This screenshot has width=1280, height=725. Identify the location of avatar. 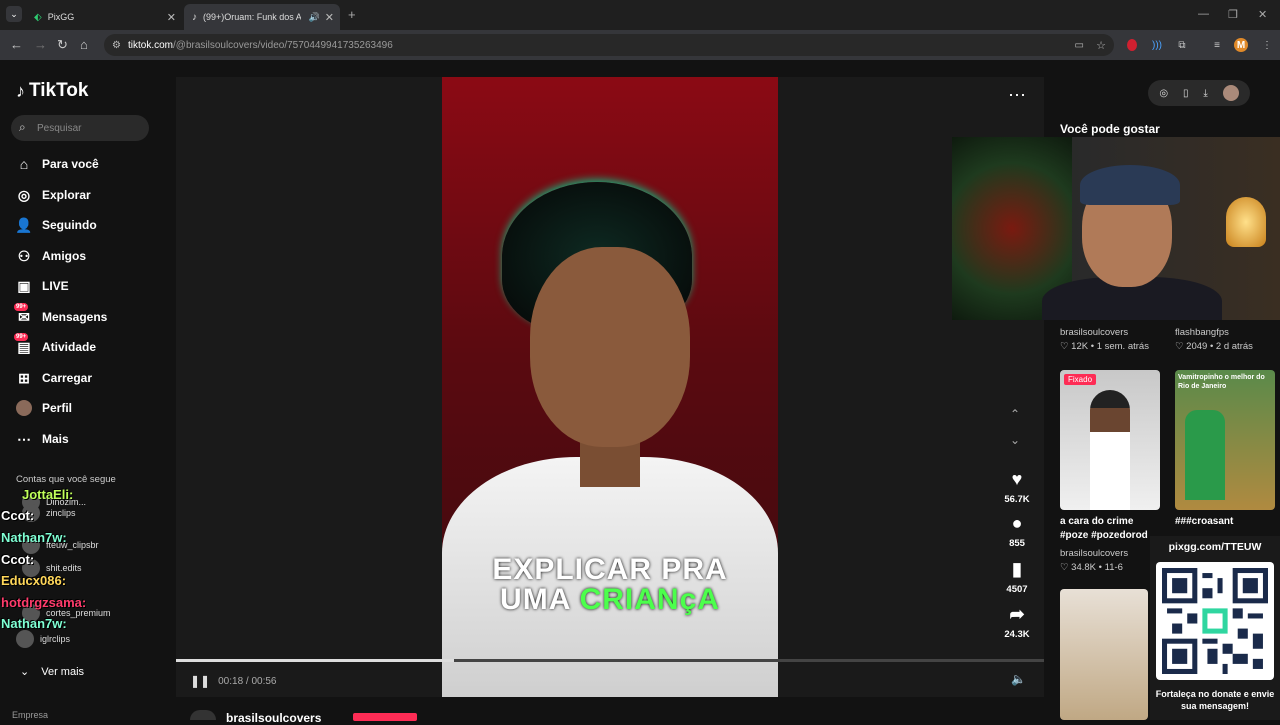
(1230, 93).